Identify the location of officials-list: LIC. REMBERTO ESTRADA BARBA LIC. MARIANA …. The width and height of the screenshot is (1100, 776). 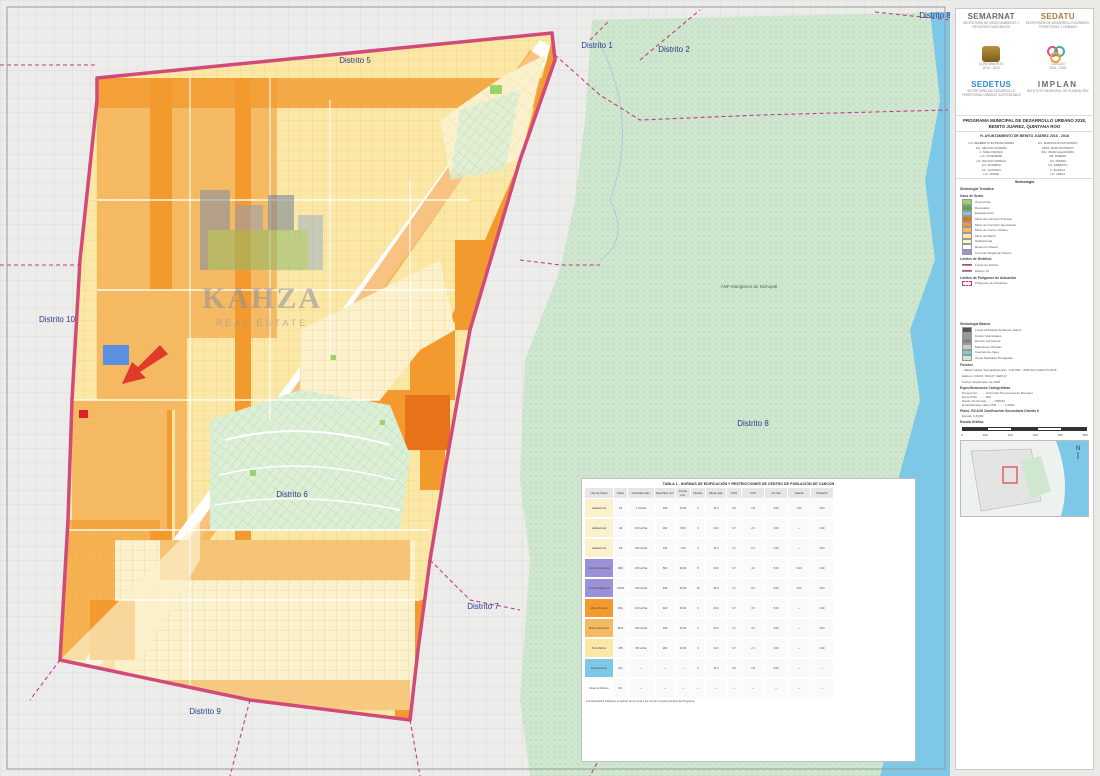
(1024, 159).